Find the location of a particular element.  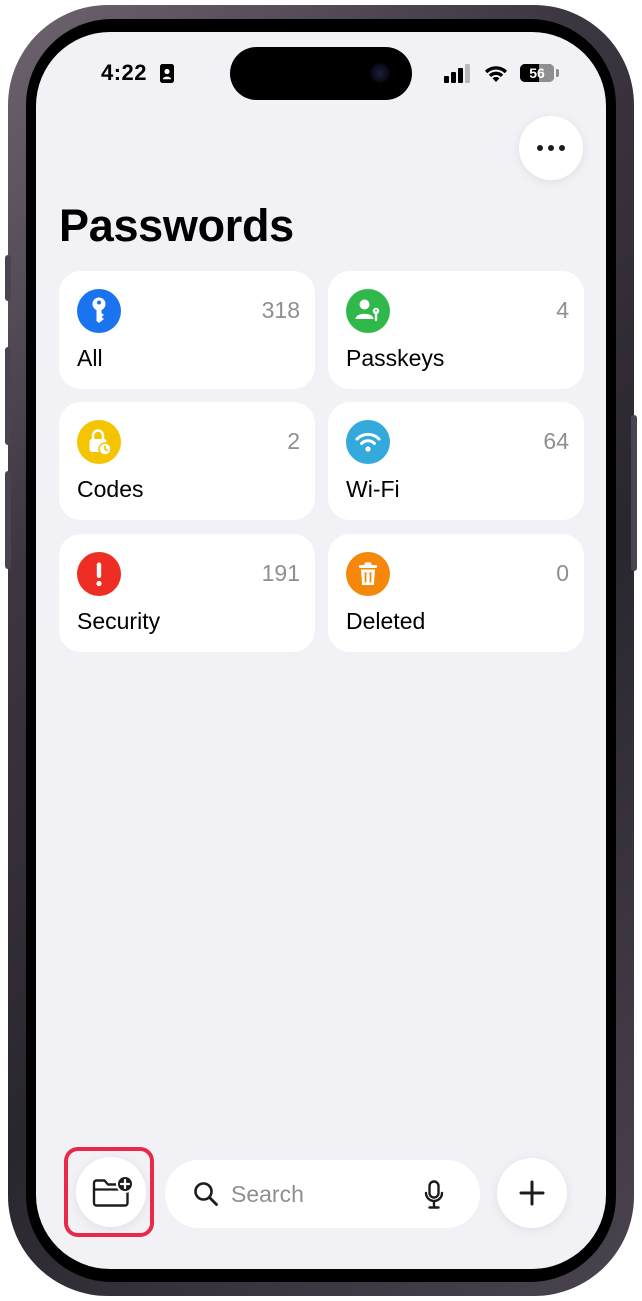

category-count: 2 is located at coordinates (293, 441).